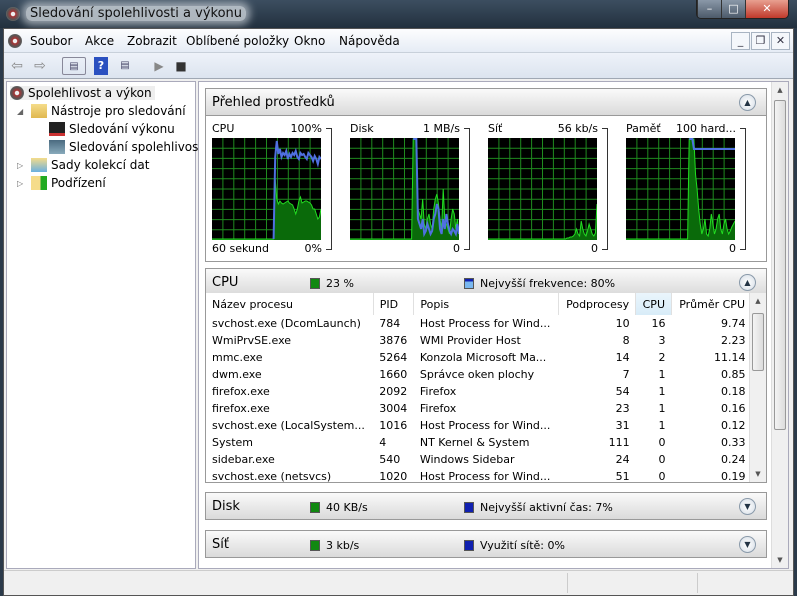 The height and width of the screenshot is (596, 797). I want to click on table-cell: 0, so click(662, 442).